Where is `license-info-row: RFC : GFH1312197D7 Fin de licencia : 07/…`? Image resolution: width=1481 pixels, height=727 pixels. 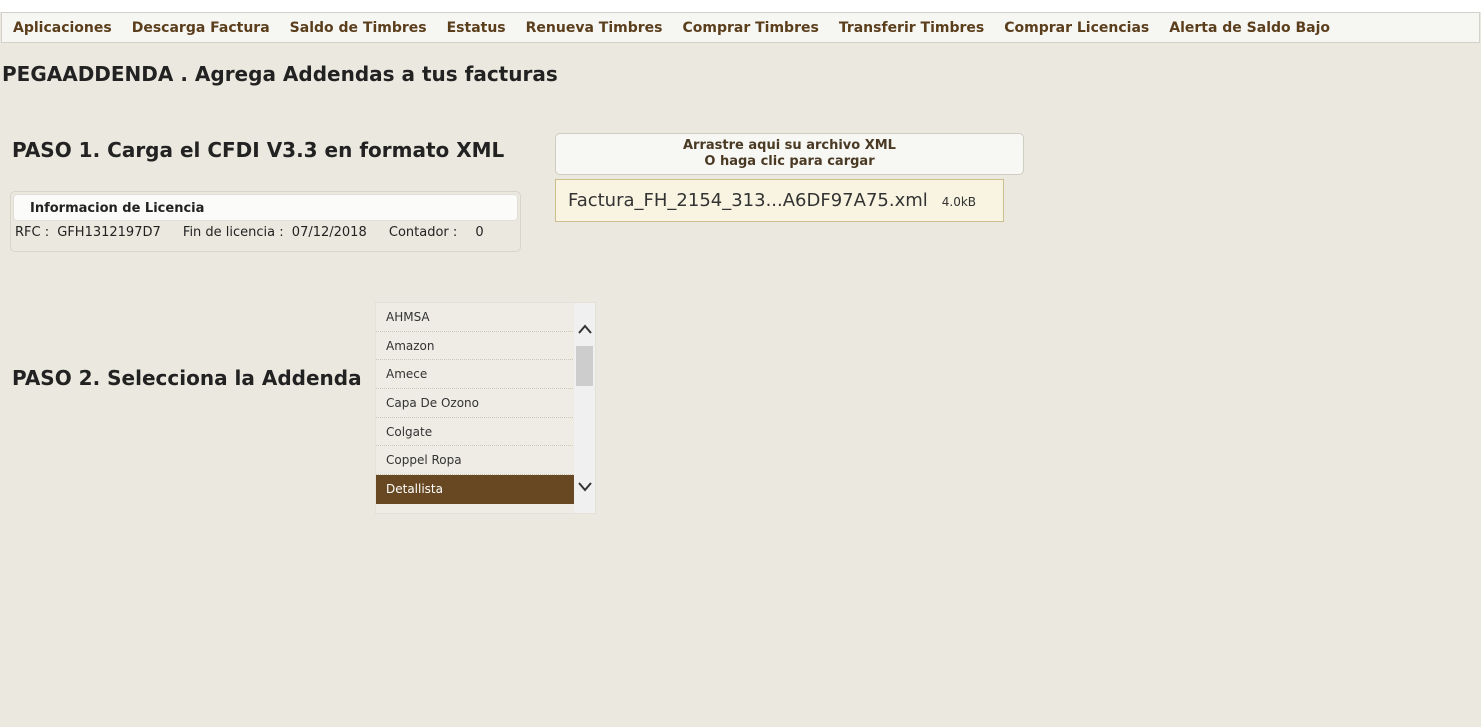 license-info-row: RFC : GFH1312197D7 Fin de licencia : 07/… is located at coordinates (251, 232).